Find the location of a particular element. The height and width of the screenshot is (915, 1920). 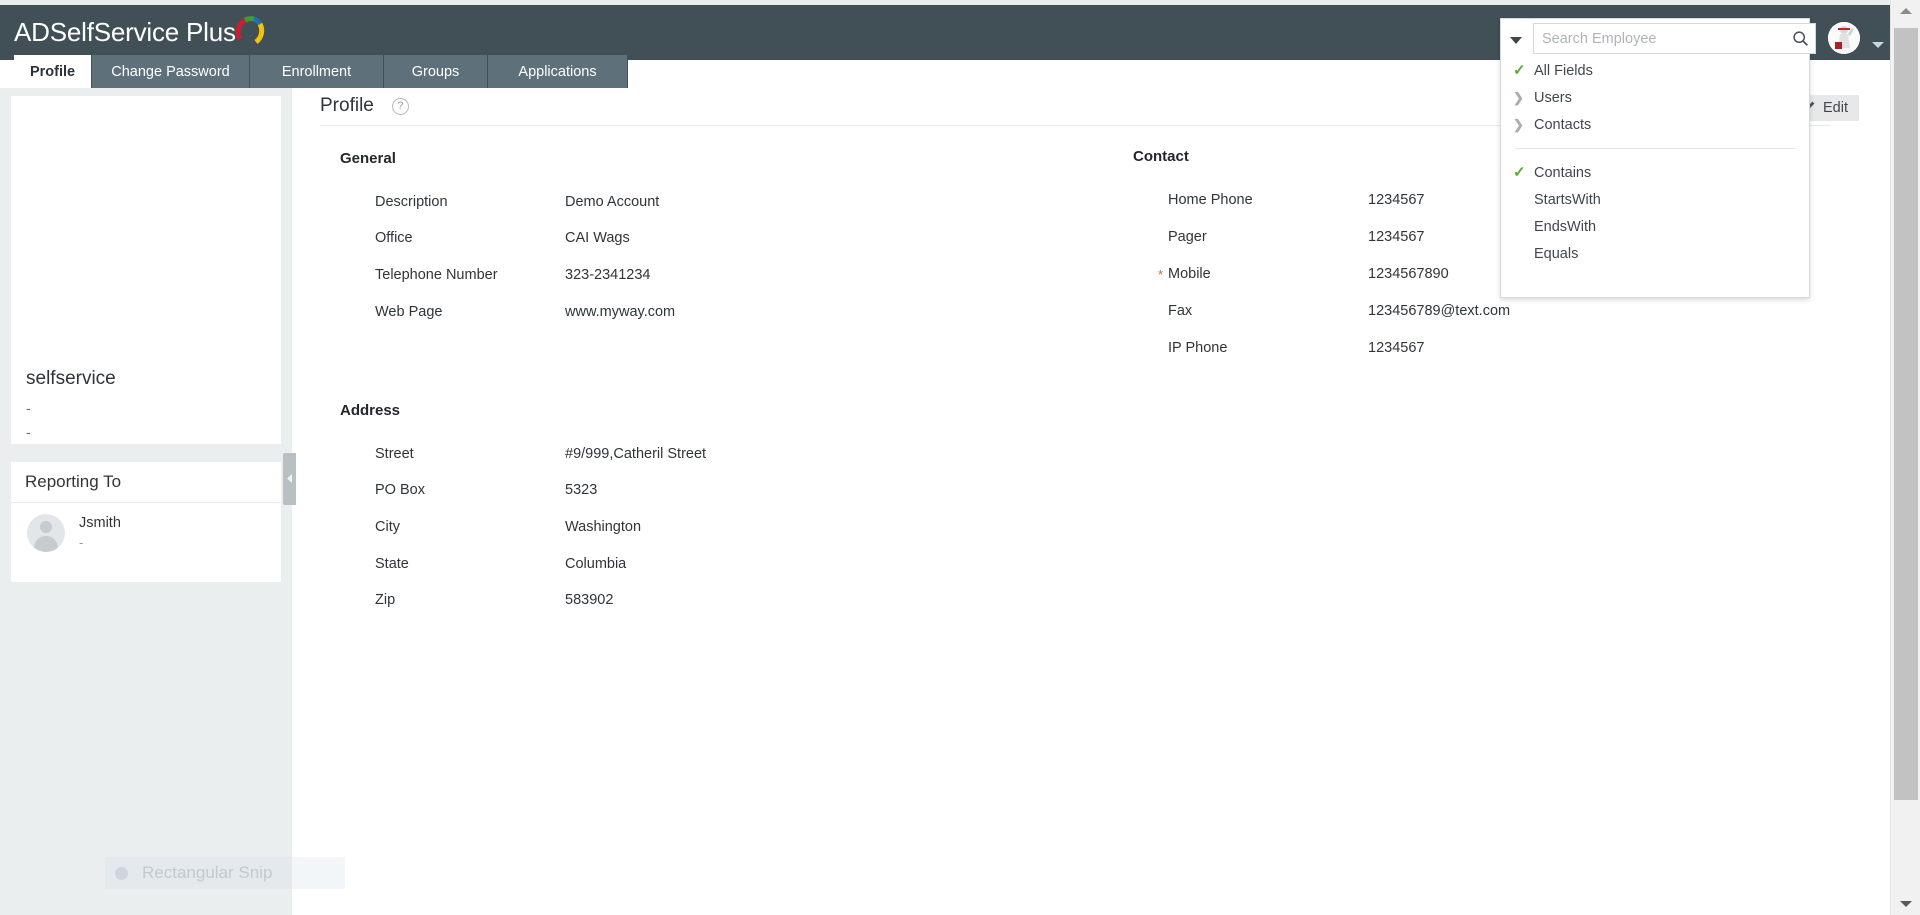

field-po-box: PO Box 5323 is located at coordinates (486, 490).